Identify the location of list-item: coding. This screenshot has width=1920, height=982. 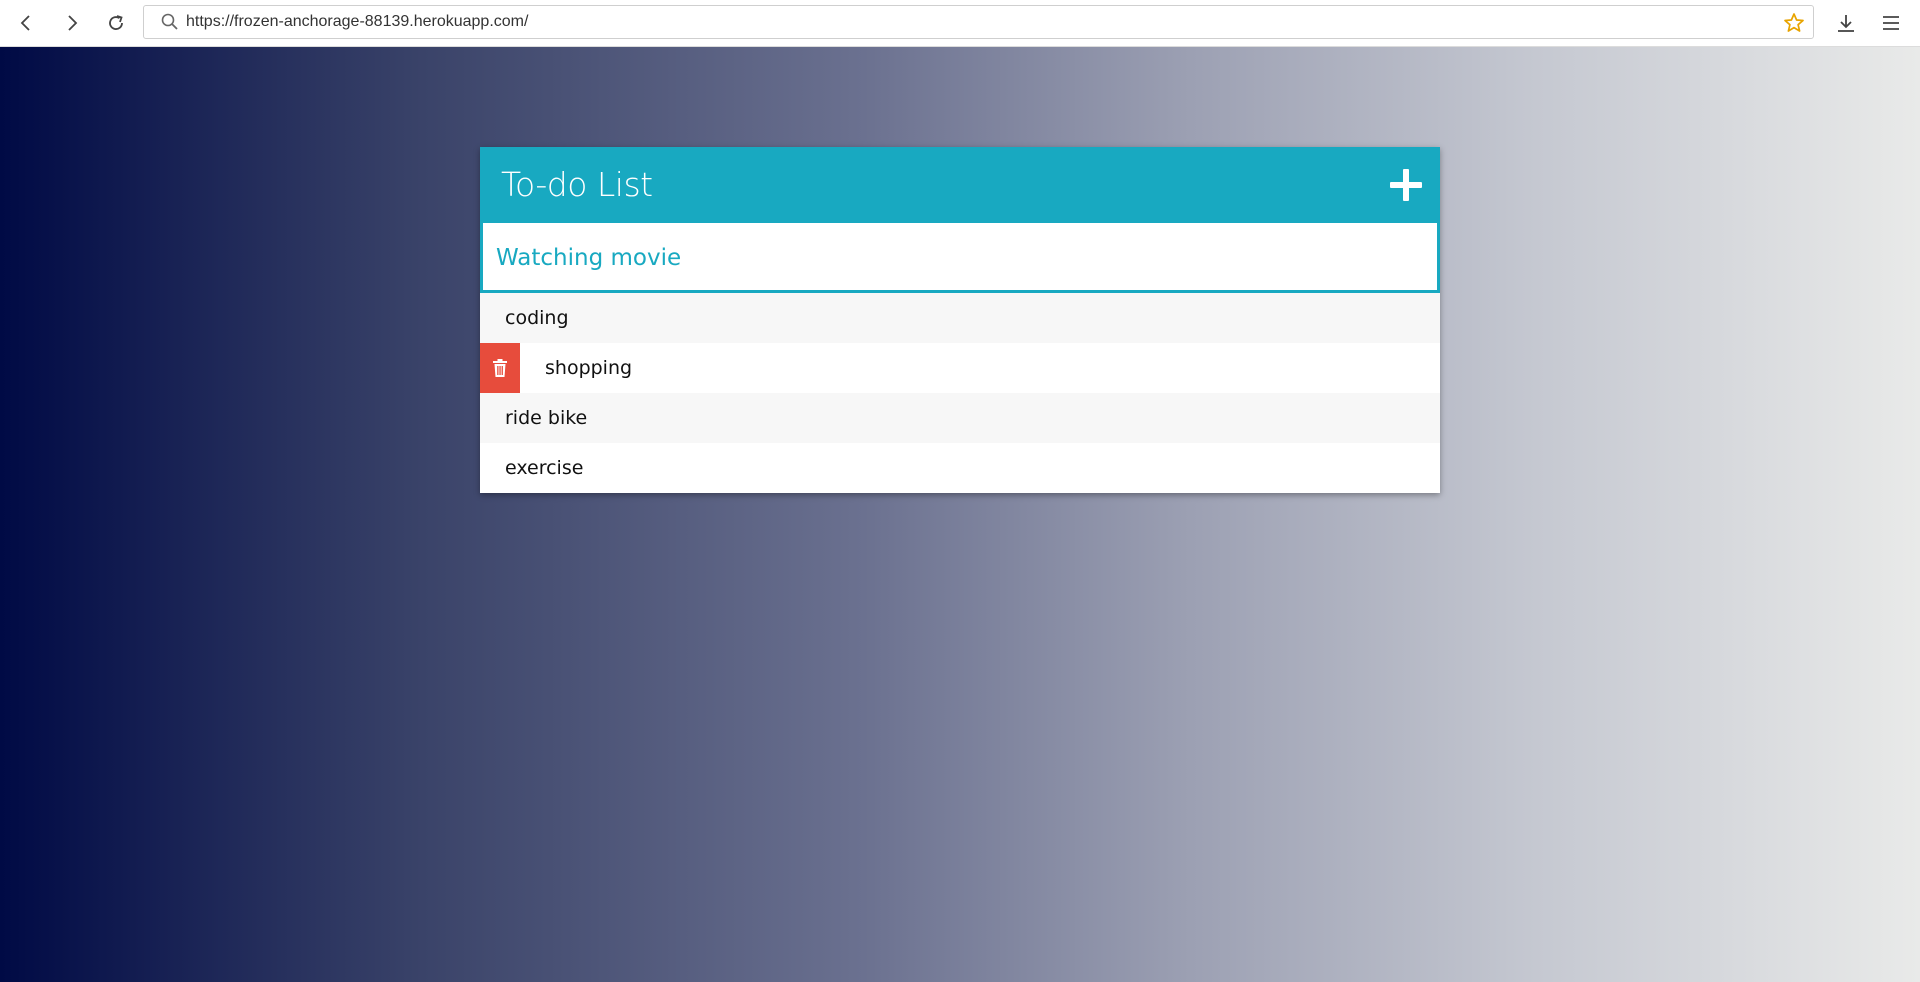
(960, 318).